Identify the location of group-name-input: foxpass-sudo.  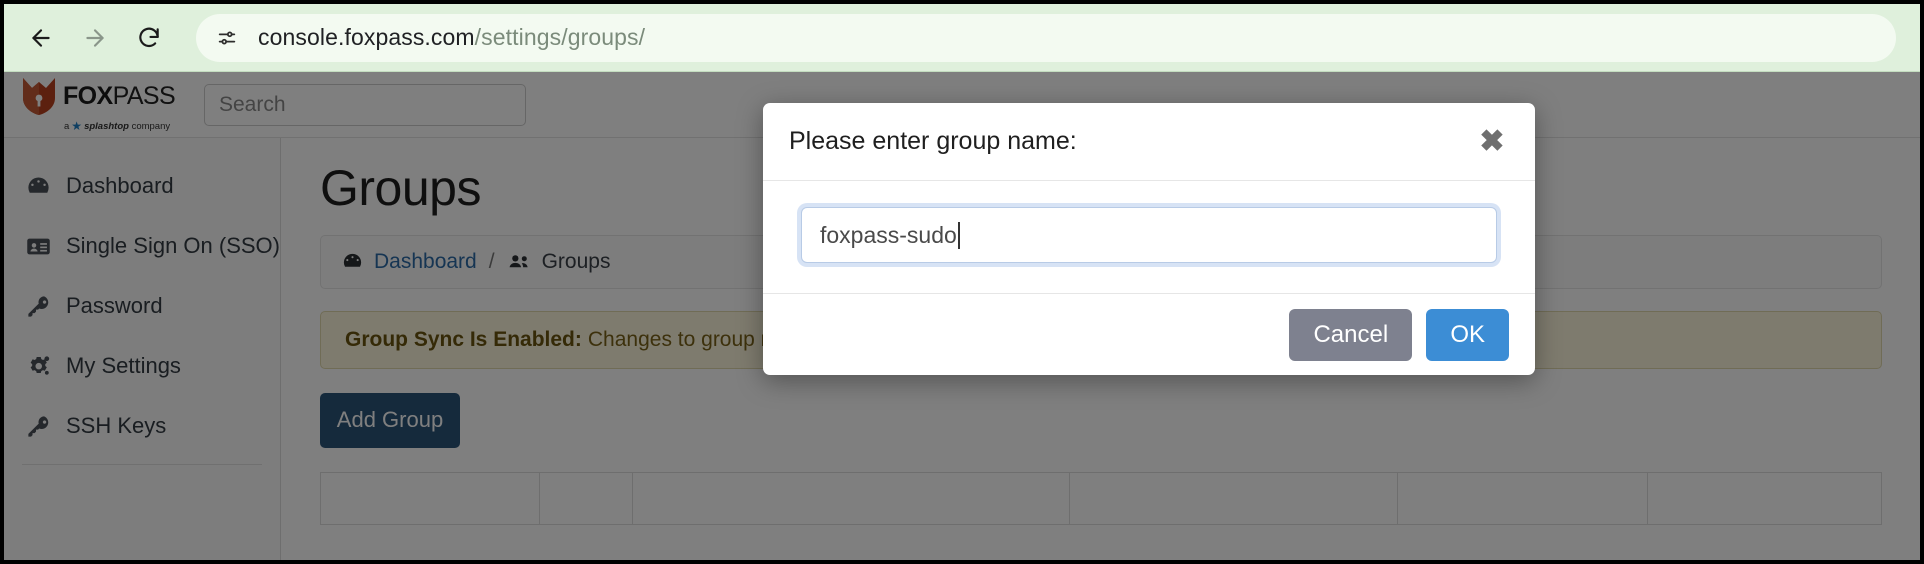
(1149, 235).